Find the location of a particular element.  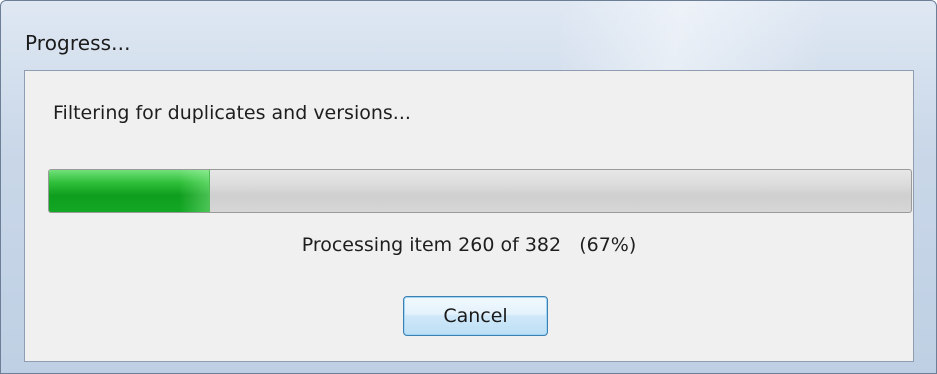

progress-bar-fill is located at coordinates (130, 191).